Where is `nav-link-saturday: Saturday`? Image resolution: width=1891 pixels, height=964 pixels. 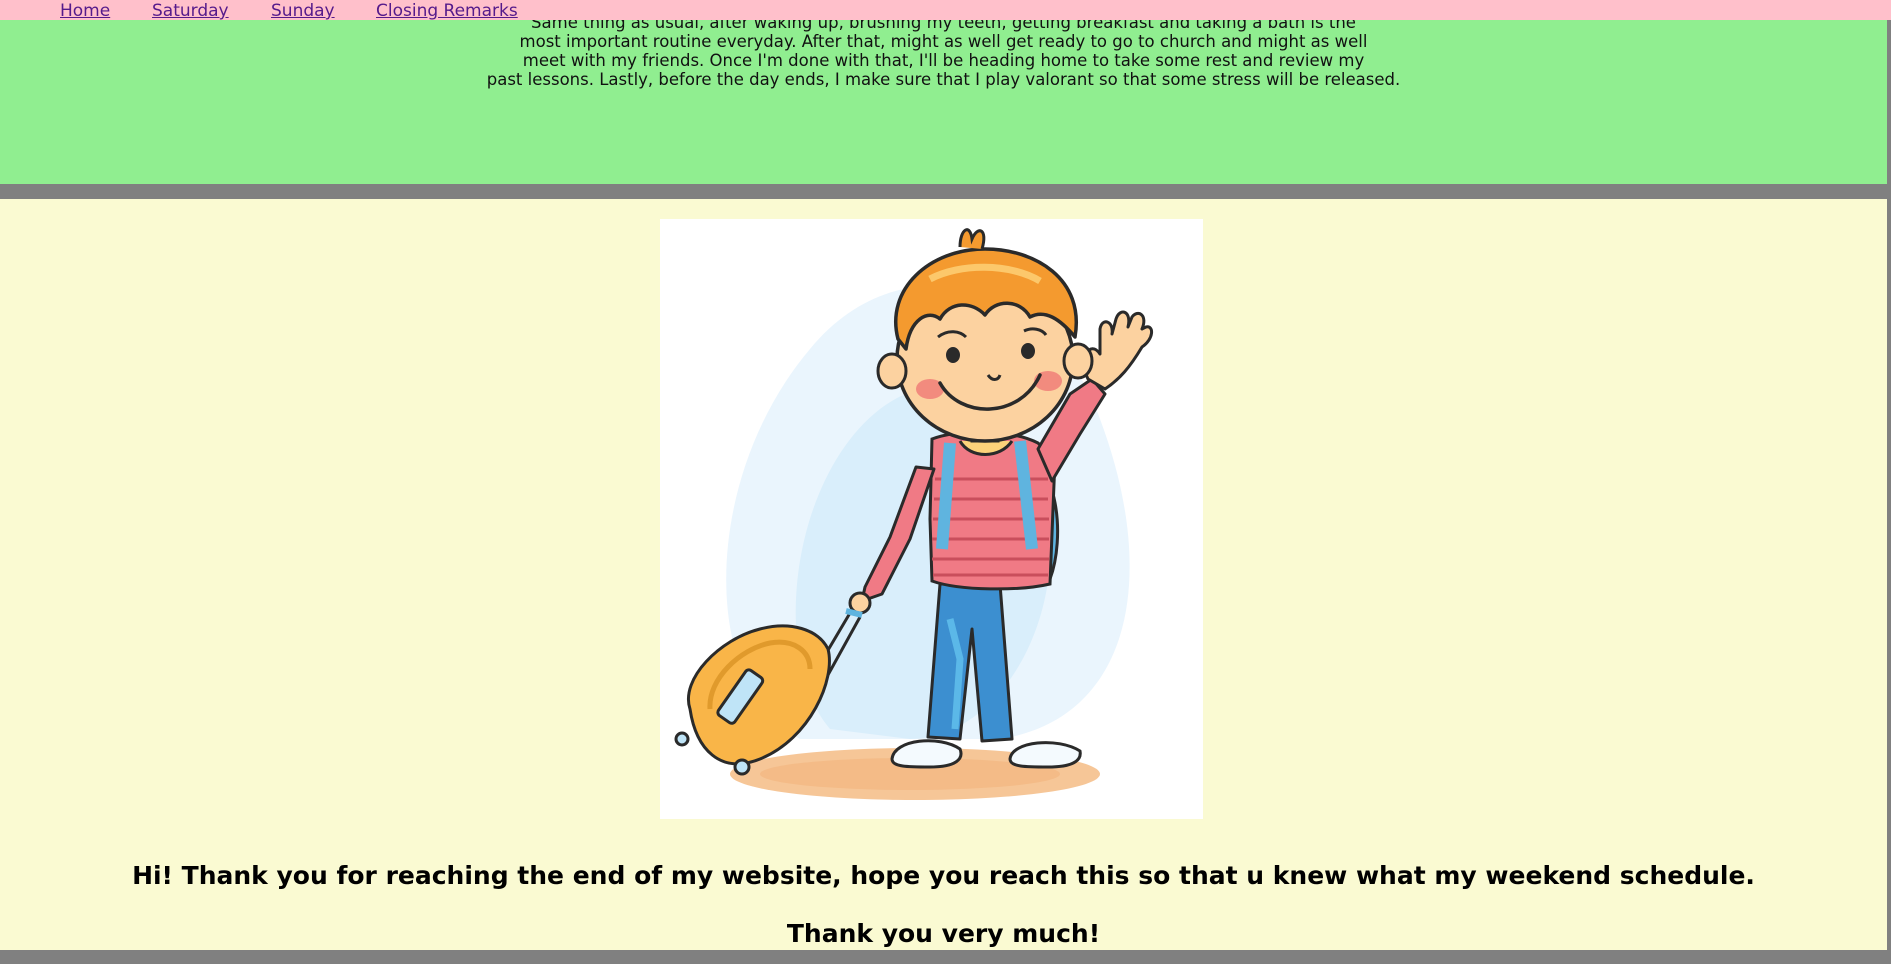 nav-link-saturday: Saturday is located at coordinates (190, 11).